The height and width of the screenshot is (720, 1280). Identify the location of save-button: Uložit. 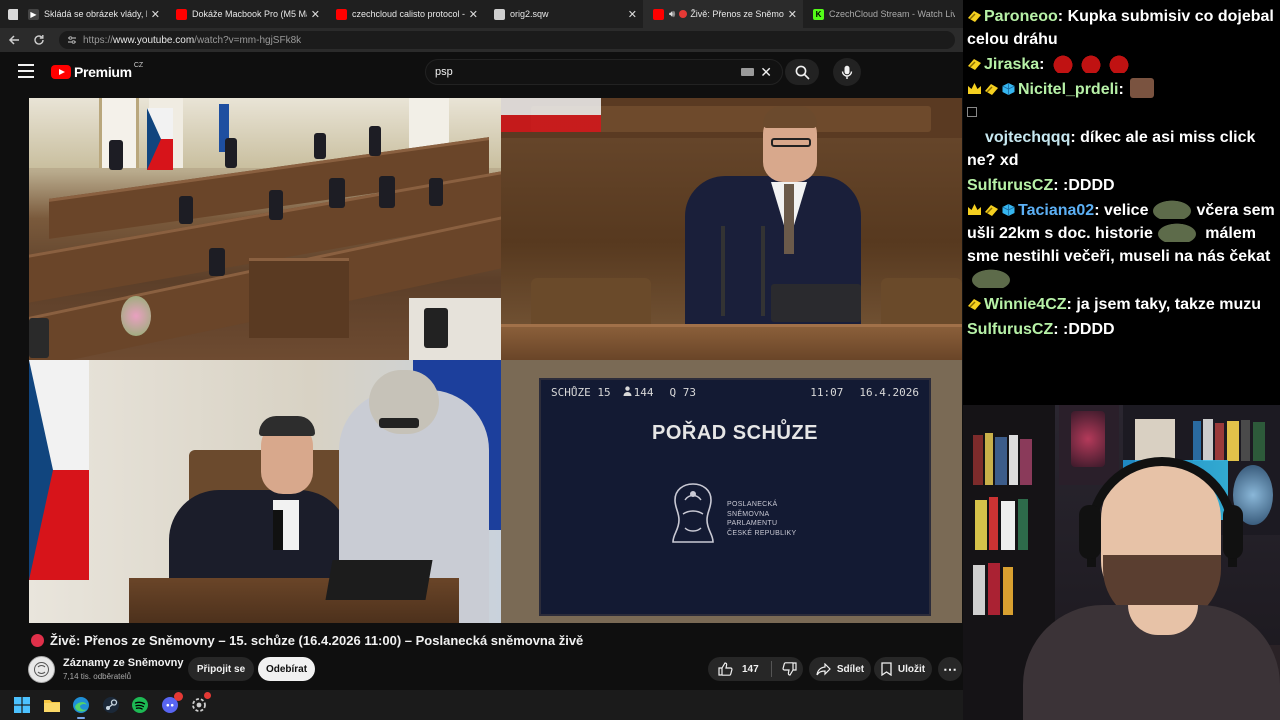
(903, 669).